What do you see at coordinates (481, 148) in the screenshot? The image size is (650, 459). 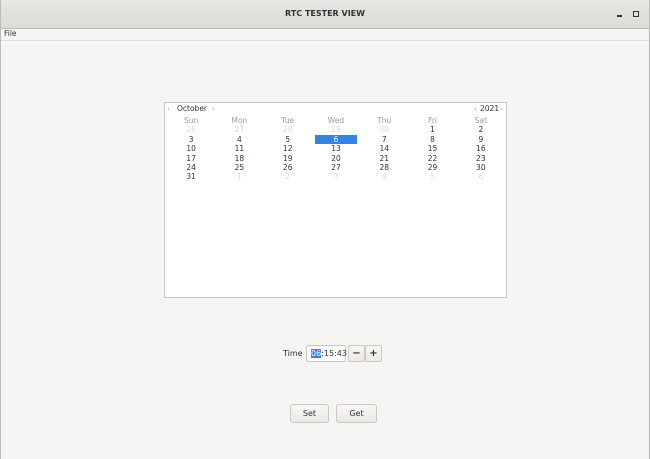 I see `day-cell: 16` at bounding box center [481, 148].